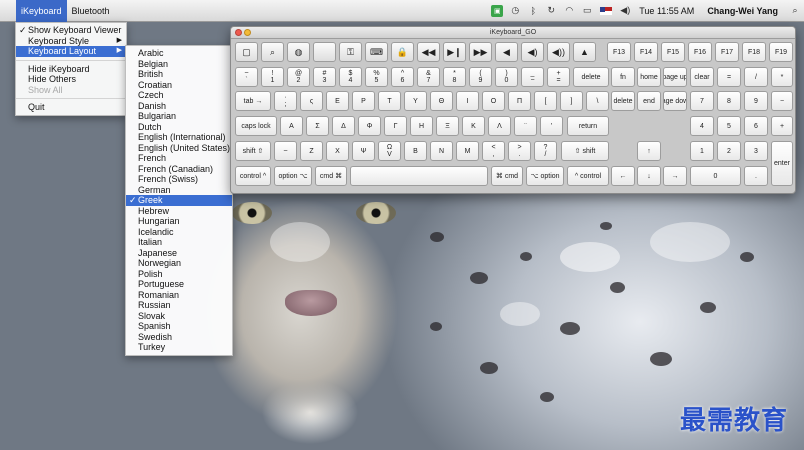  What do you see at coordinates (532, 77) in the screenshot?
I see `key-num-11: _ −` at bounding box center [532, 77].